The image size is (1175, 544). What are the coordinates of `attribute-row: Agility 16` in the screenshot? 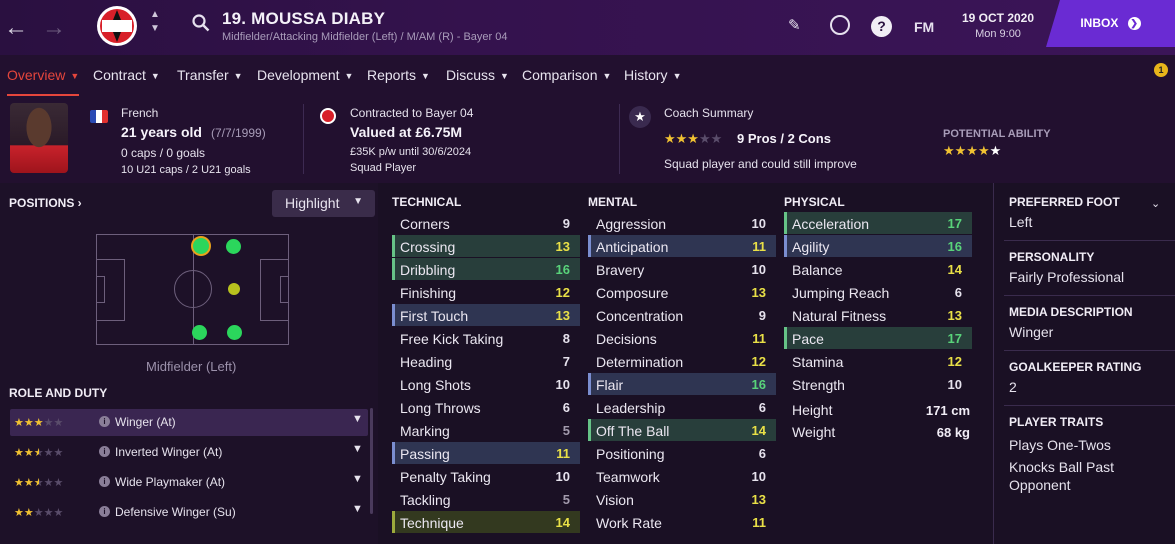 It's located at (878, 246).